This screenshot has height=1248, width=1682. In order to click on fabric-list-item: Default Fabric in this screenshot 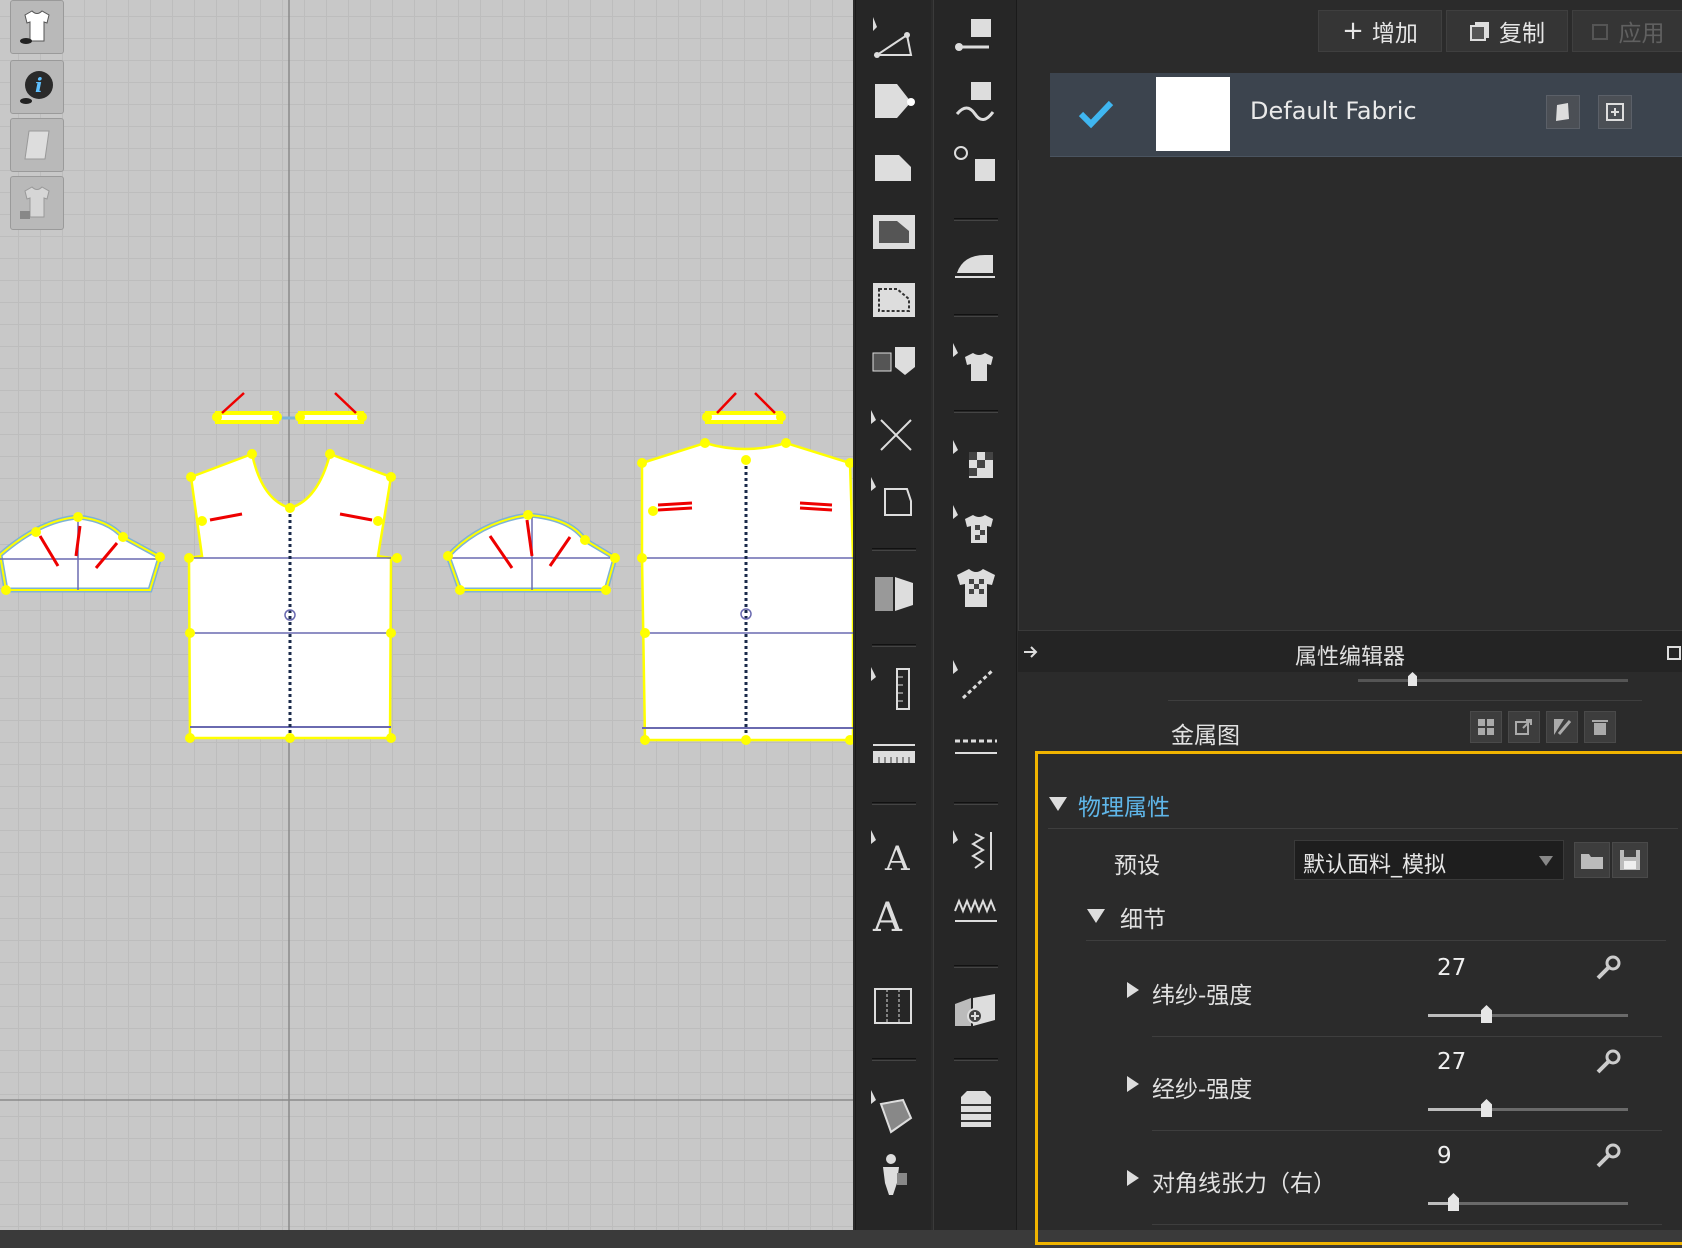, I will do `click(1366, 115)`.